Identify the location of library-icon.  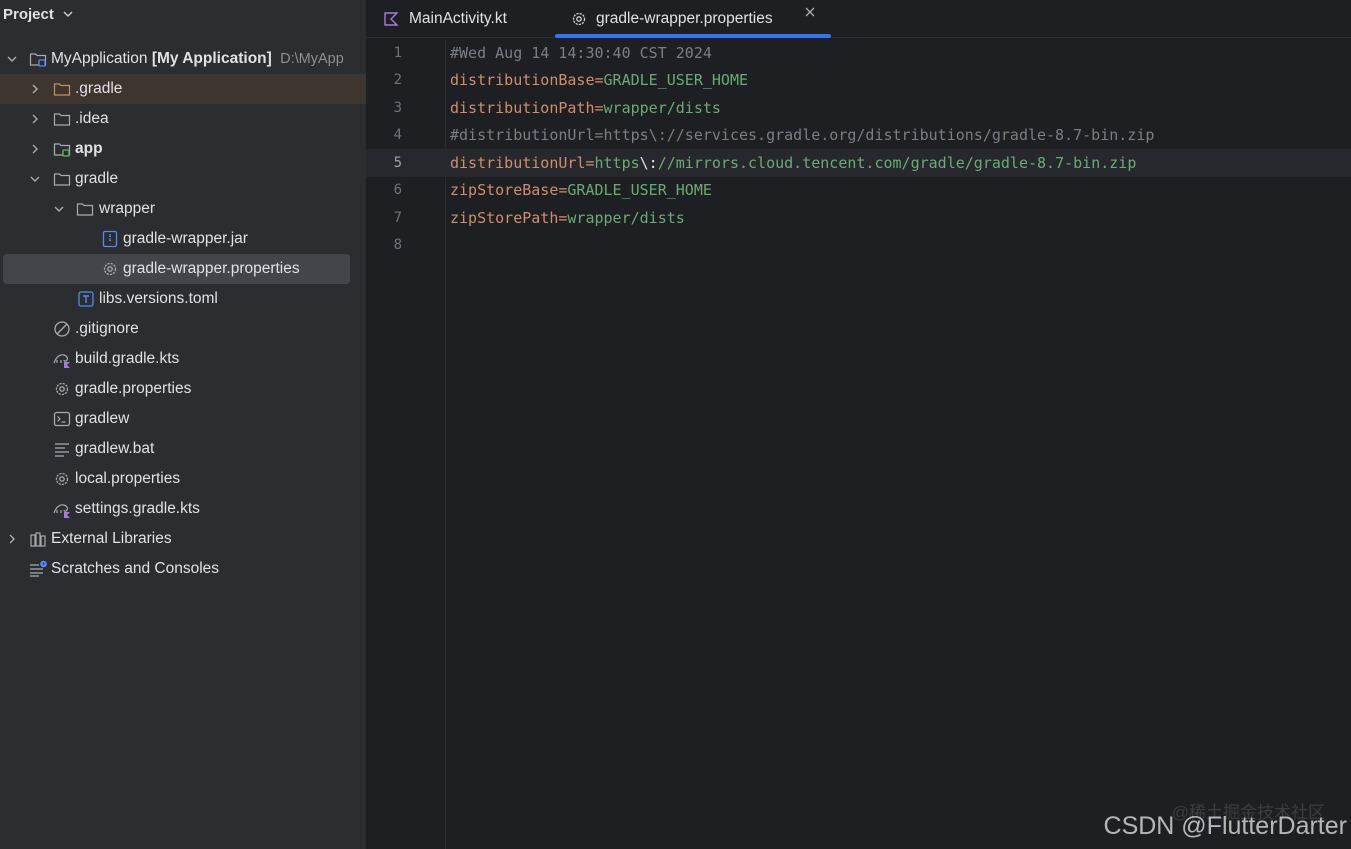
(38, 539).